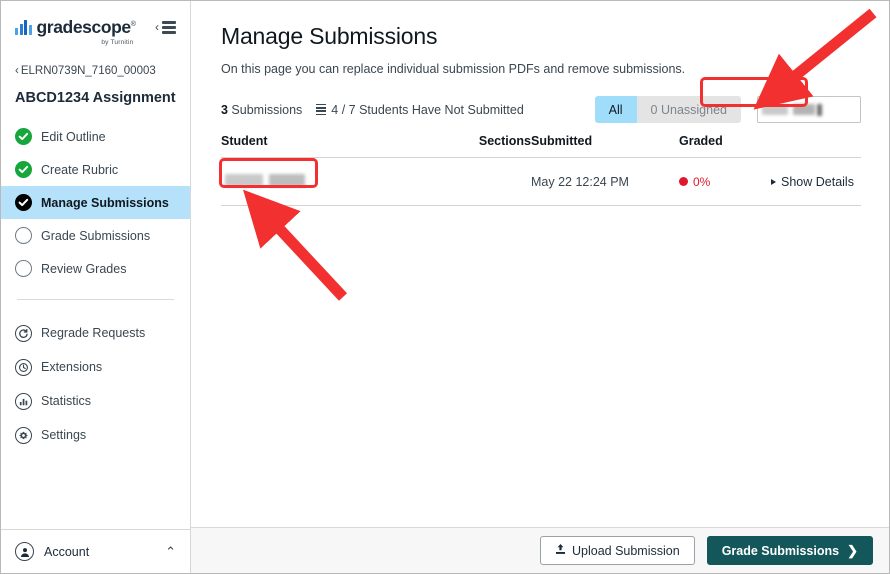  I want to click on list-icon, so click(321, 109).